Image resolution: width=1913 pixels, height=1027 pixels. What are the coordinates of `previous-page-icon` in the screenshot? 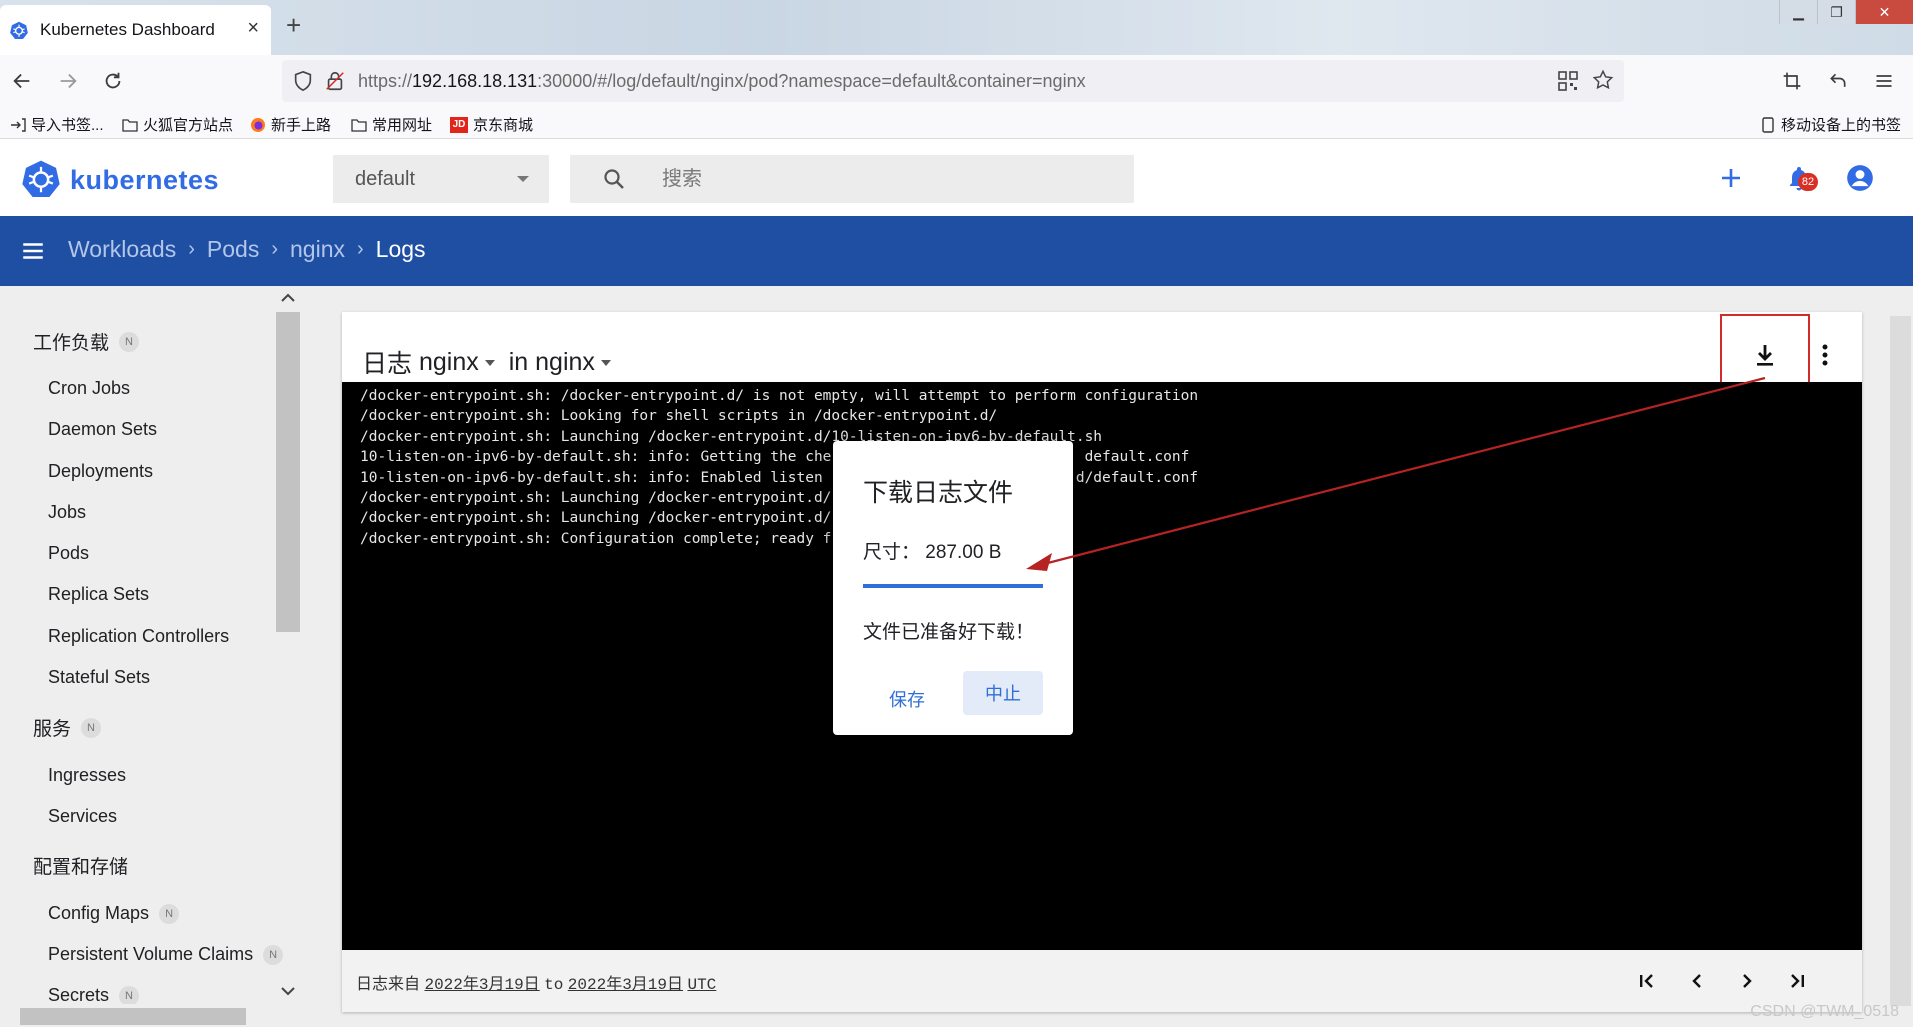 It's located at (1697, 981).